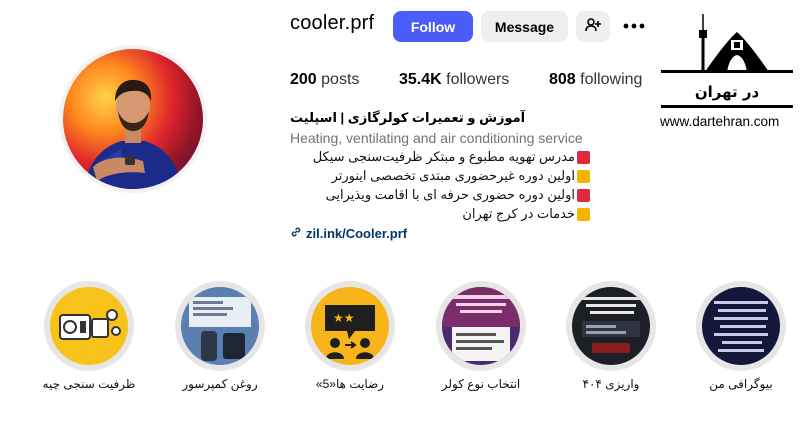 The width and height of the screenshot is (800, 428). Describe the element at coordinates (420, 79) in the screenshot. I see `followers-count: 35.4K` at that location.